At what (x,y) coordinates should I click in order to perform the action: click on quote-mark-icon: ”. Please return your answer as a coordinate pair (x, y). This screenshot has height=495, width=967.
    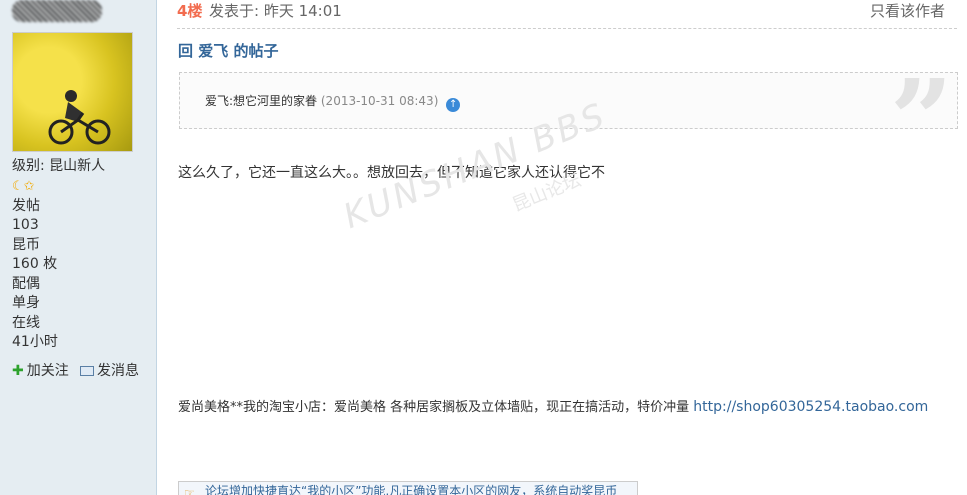
    Looking at the image, I should click on (921, 119).